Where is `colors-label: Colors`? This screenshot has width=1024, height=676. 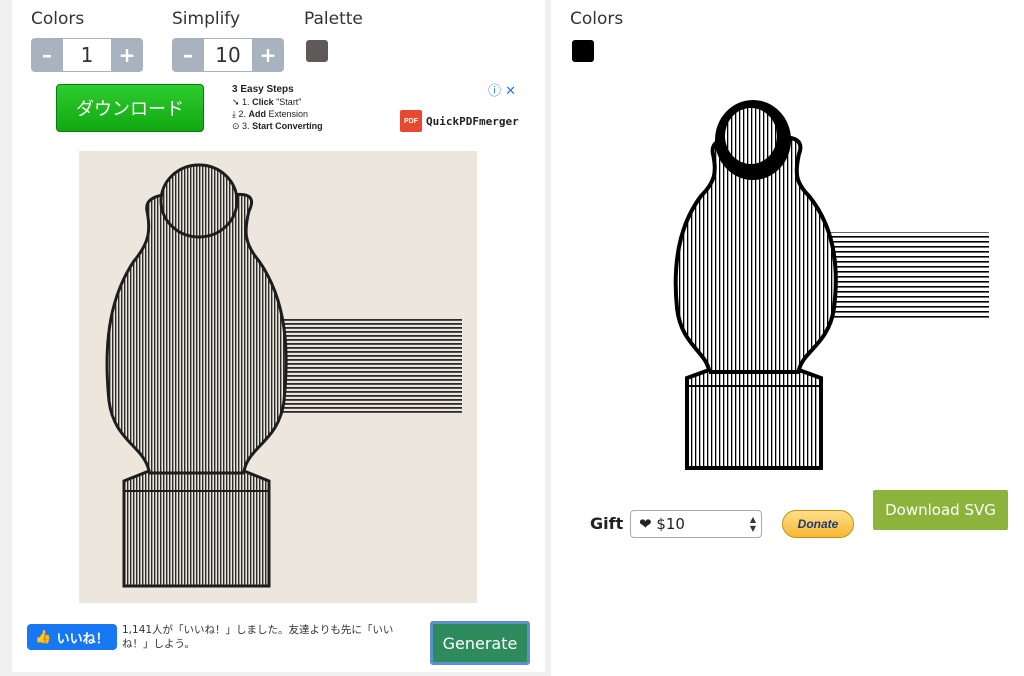 colors-label: Colors is located at coordinates (58, 19).